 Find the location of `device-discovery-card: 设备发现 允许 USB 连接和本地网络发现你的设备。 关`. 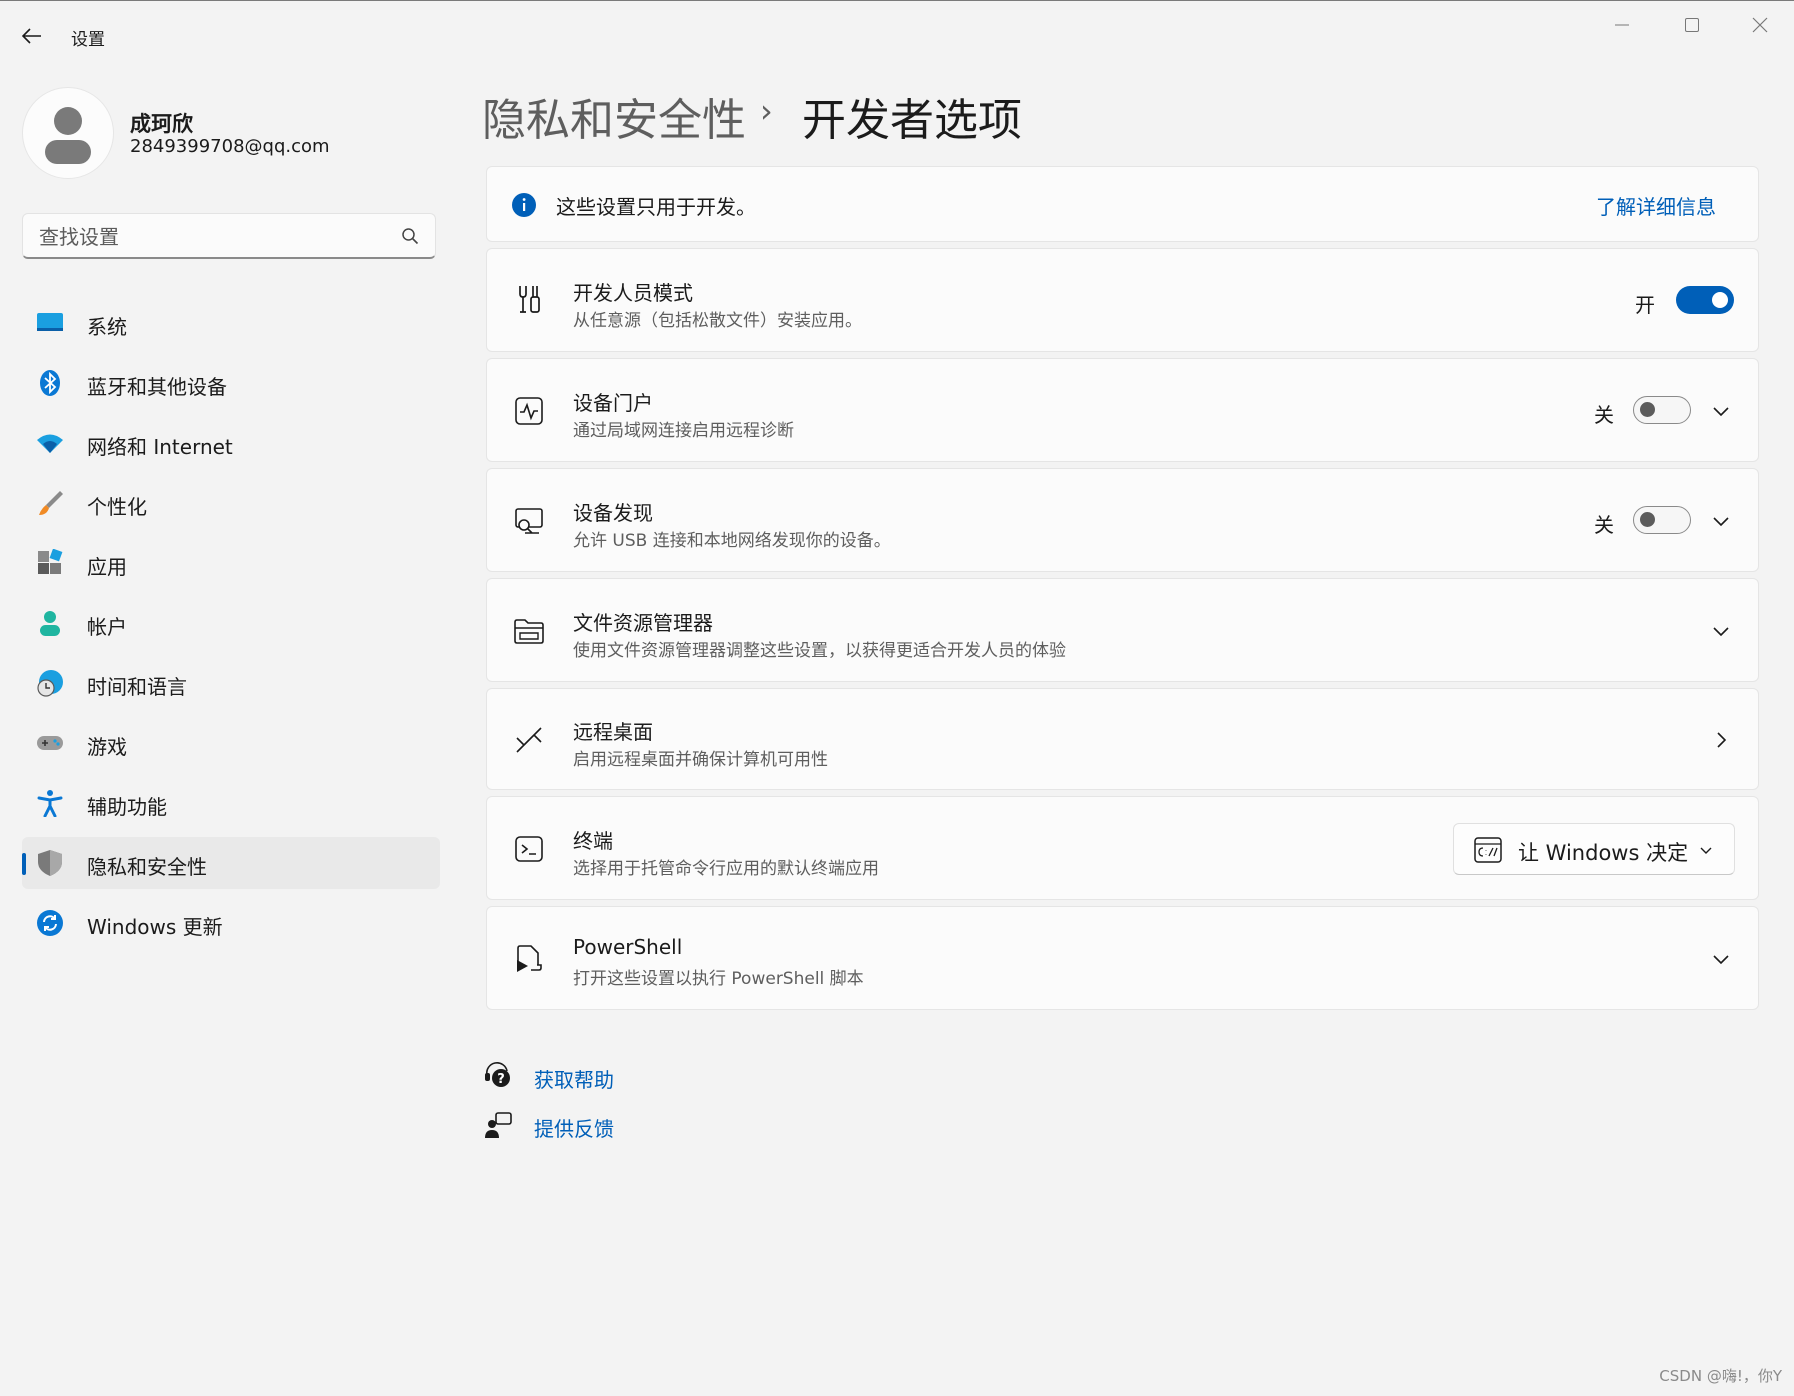

device-discovery-card: 设备发现 允许 USB 连接和本地网络发现你的设备。 关 is located at coordinates (1122, 520).